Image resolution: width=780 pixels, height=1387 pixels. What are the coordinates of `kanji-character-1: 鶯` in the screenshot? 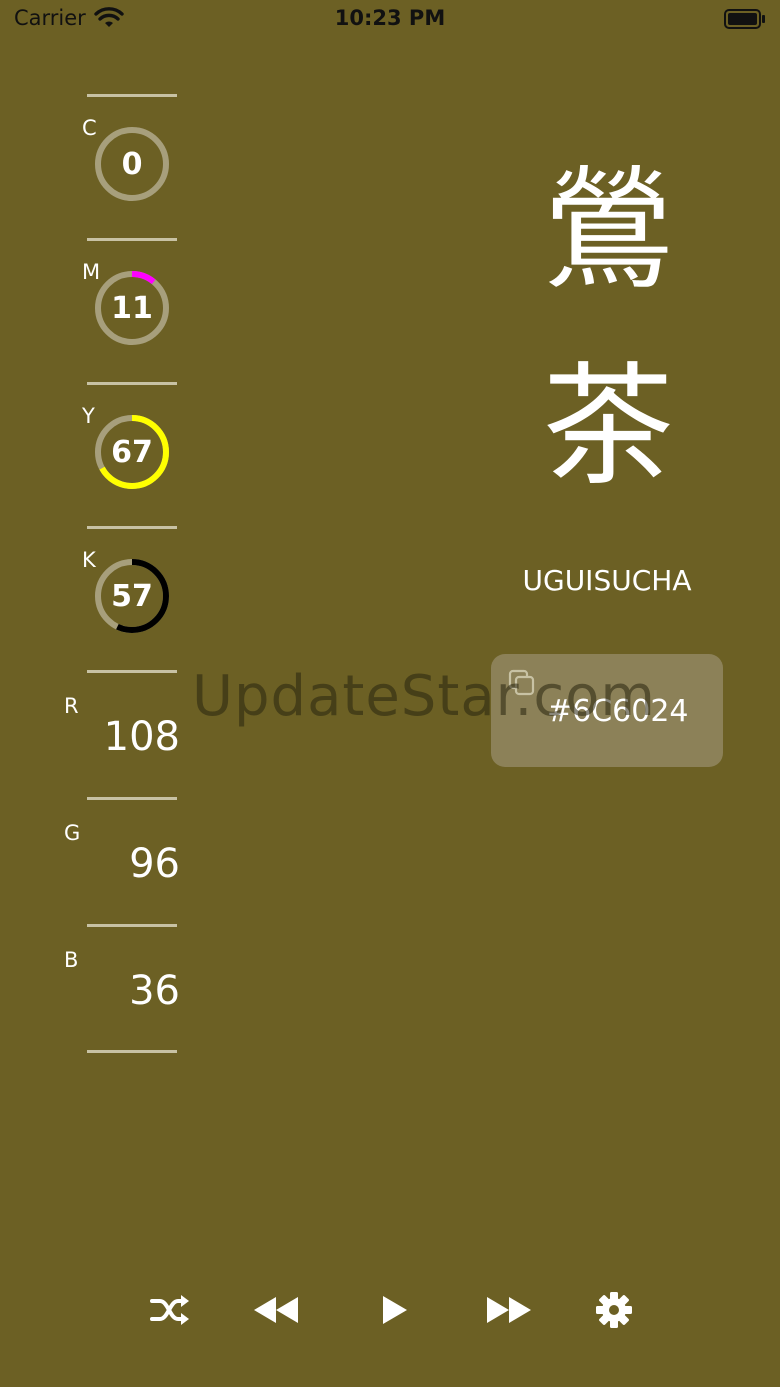 It's located at (608, 231).